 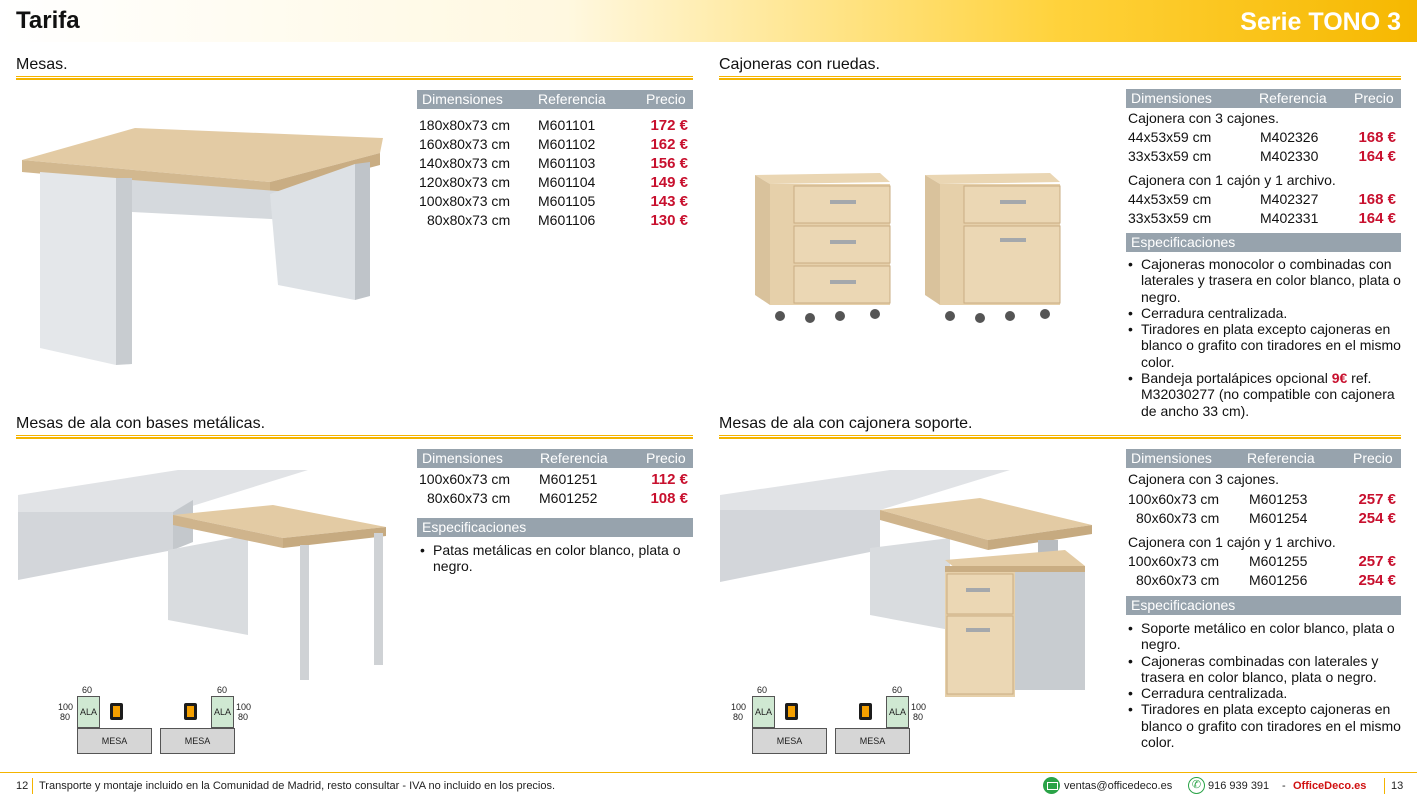 What do you see at coordinates (1377, 137) in the screenshot?
I see `price-cell: 168 €` at bounding box center [1377, 137].